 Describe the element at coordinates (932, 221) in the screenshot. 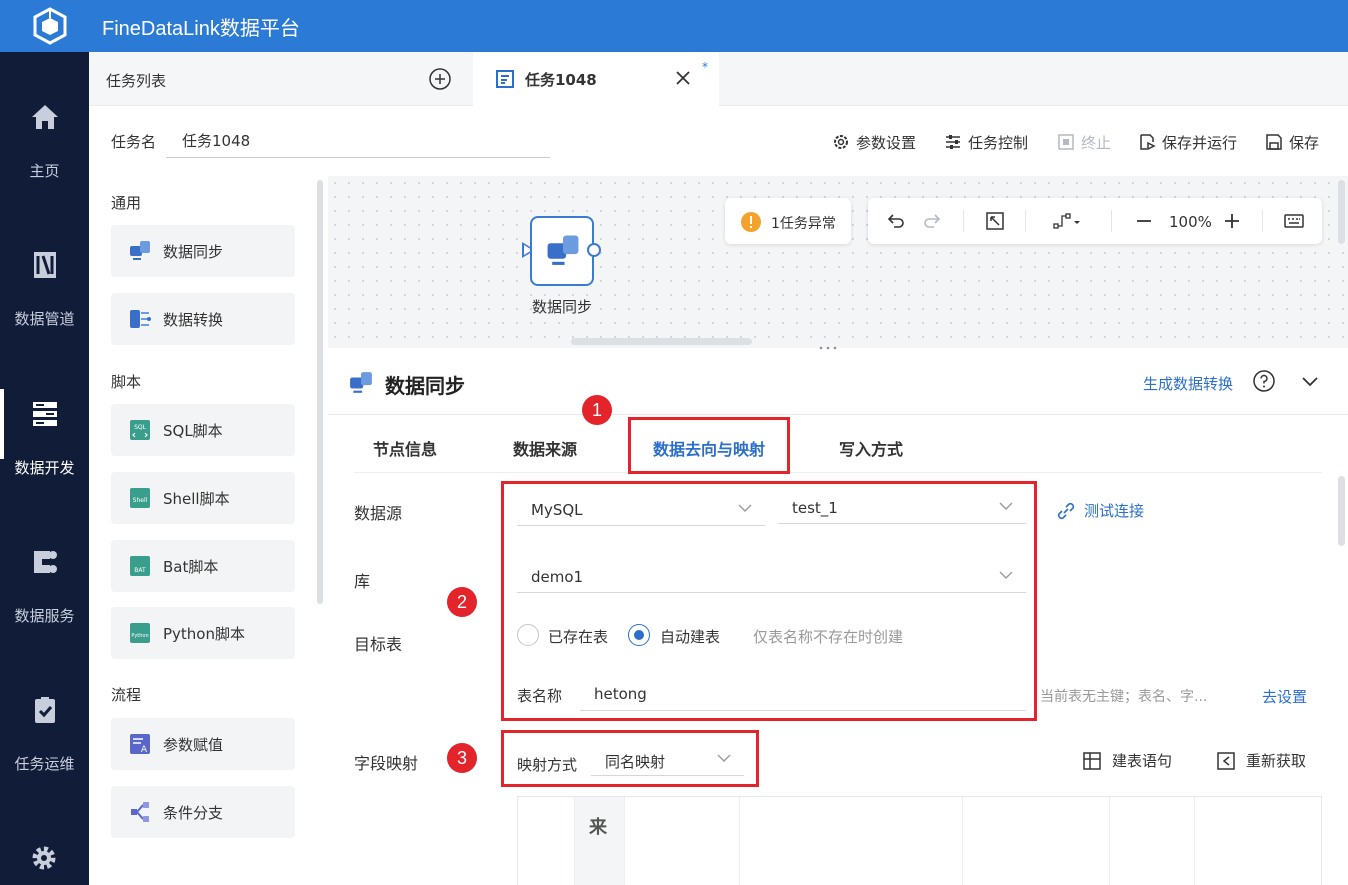

I see `redo-icon` at that location.